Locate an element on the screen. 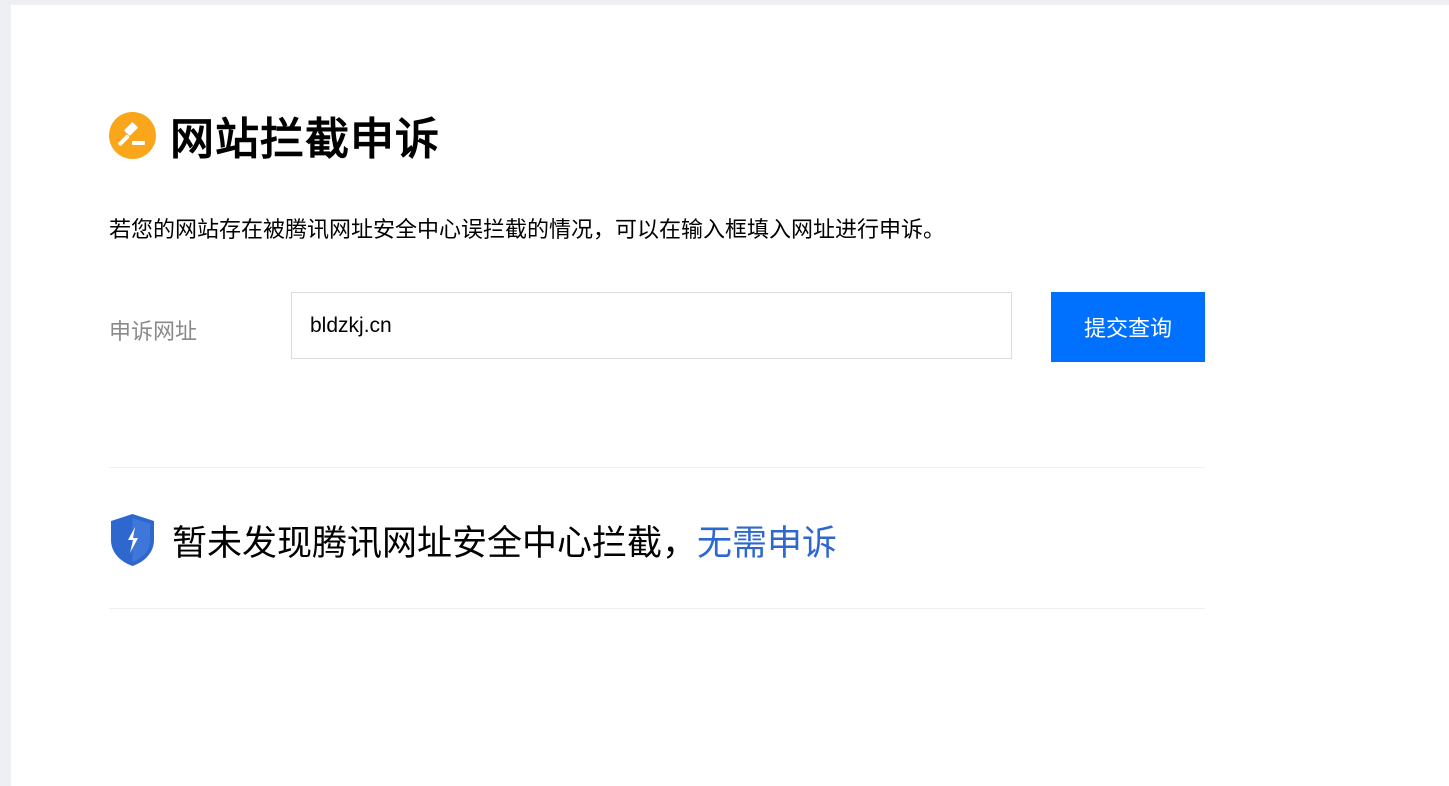 This screenshot has width=1449, height=786. url-input is located at coordinates (651, 325).